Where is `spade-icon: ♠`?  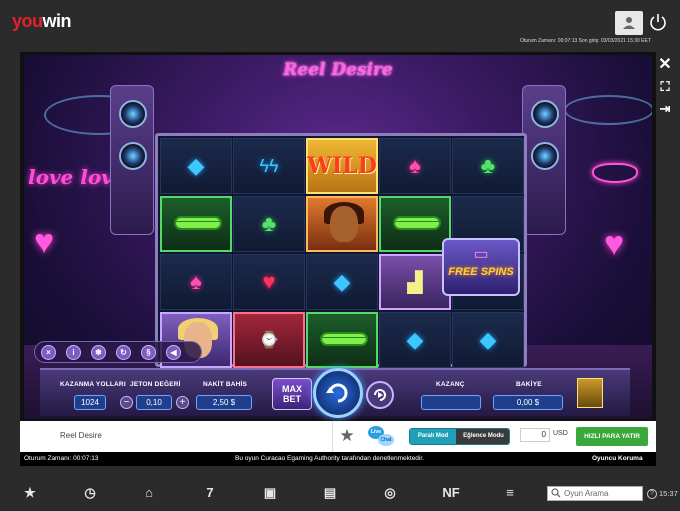
spade-icon: ♠ is located at coordinates (415, 165).